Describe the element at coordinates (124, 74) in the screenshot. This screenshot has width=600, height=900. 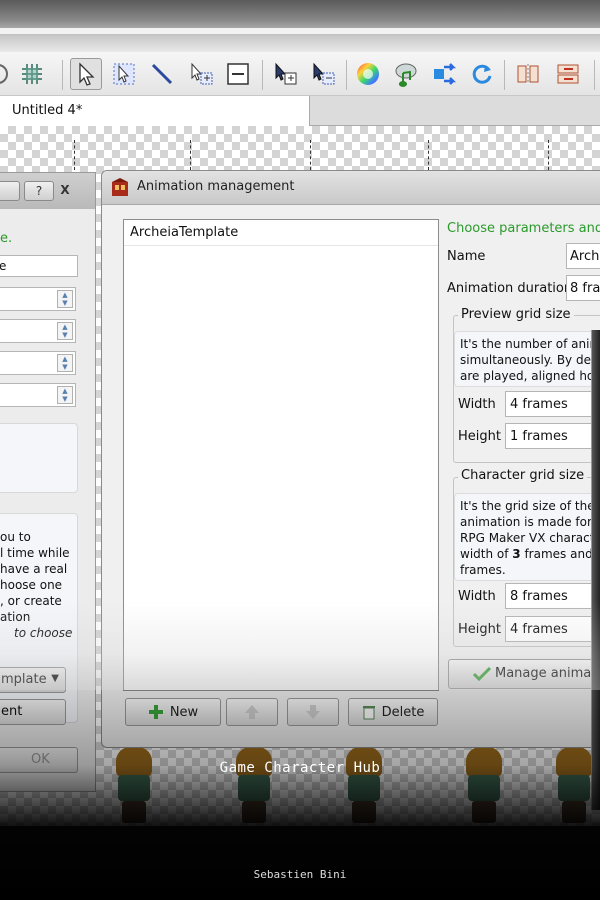
I see `select-area-icon` at that location.